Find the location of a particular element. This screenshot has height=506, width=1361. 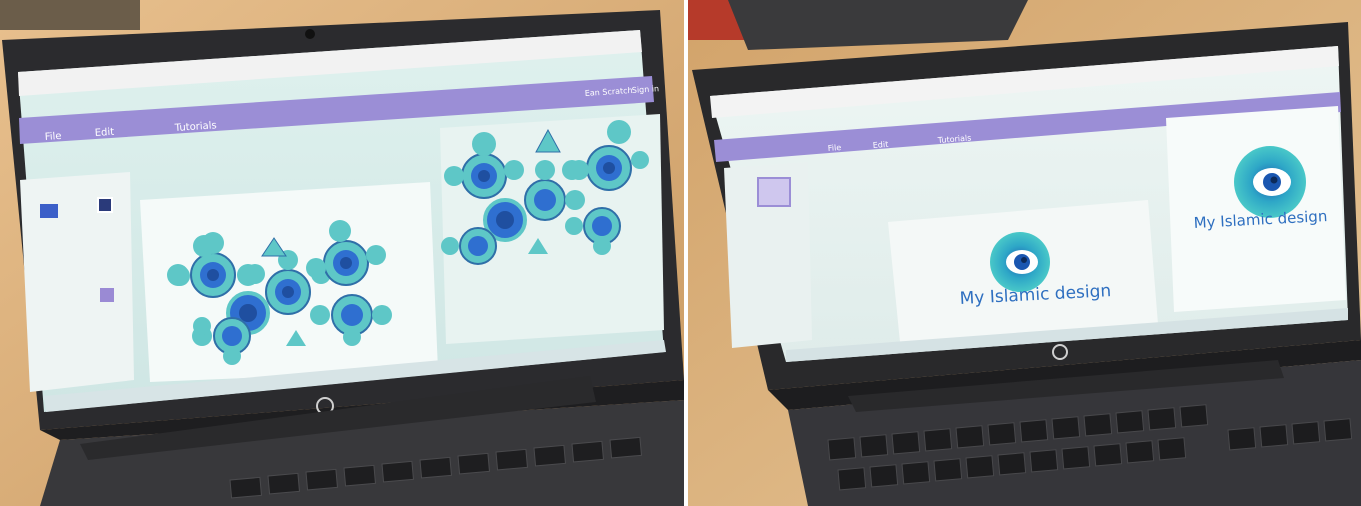

eye-logo-canvas is located at coordinates (1020, 262).